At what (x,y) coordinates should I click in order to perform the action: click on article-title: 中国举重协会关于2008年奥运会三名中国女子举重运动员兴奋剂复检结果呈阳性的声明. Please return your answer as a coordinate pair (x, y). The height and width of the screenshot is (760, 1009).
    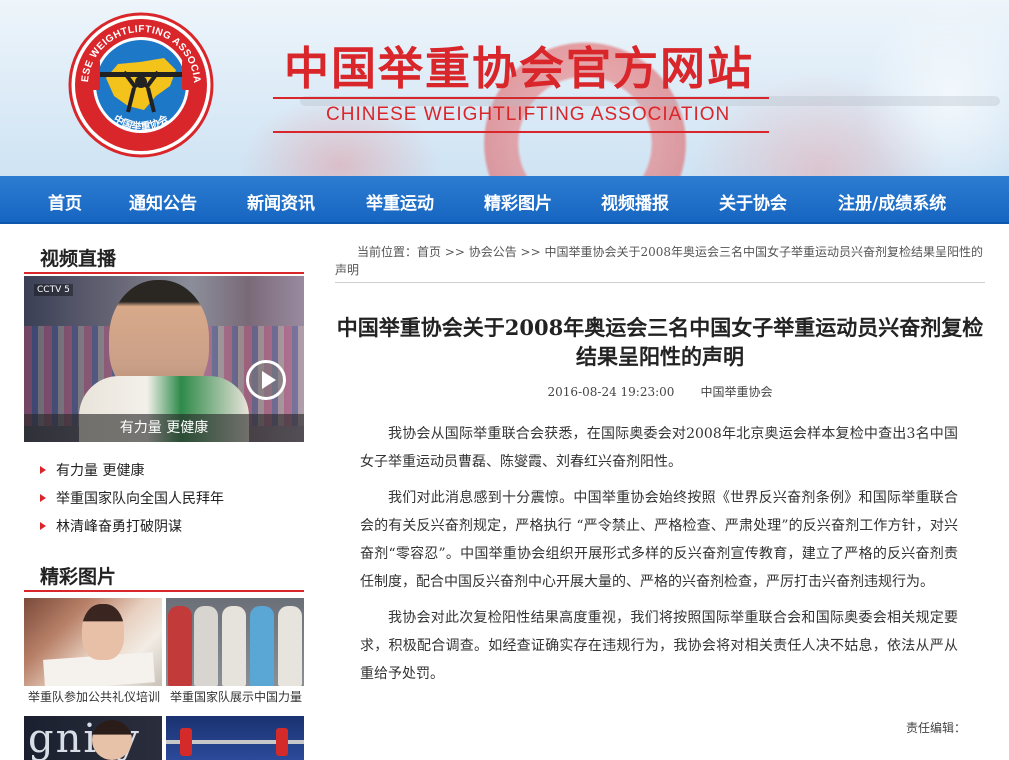
    Looking at the image, I should click on (660, 342).